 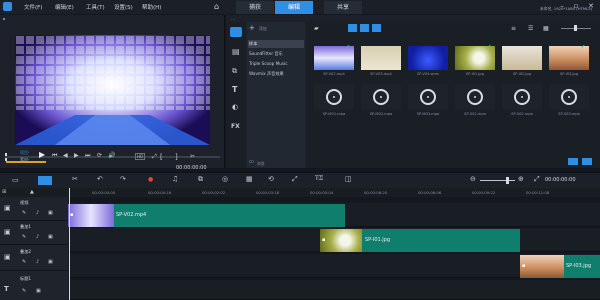 I want to click on add-icon: +, so click(x=252, y=28).